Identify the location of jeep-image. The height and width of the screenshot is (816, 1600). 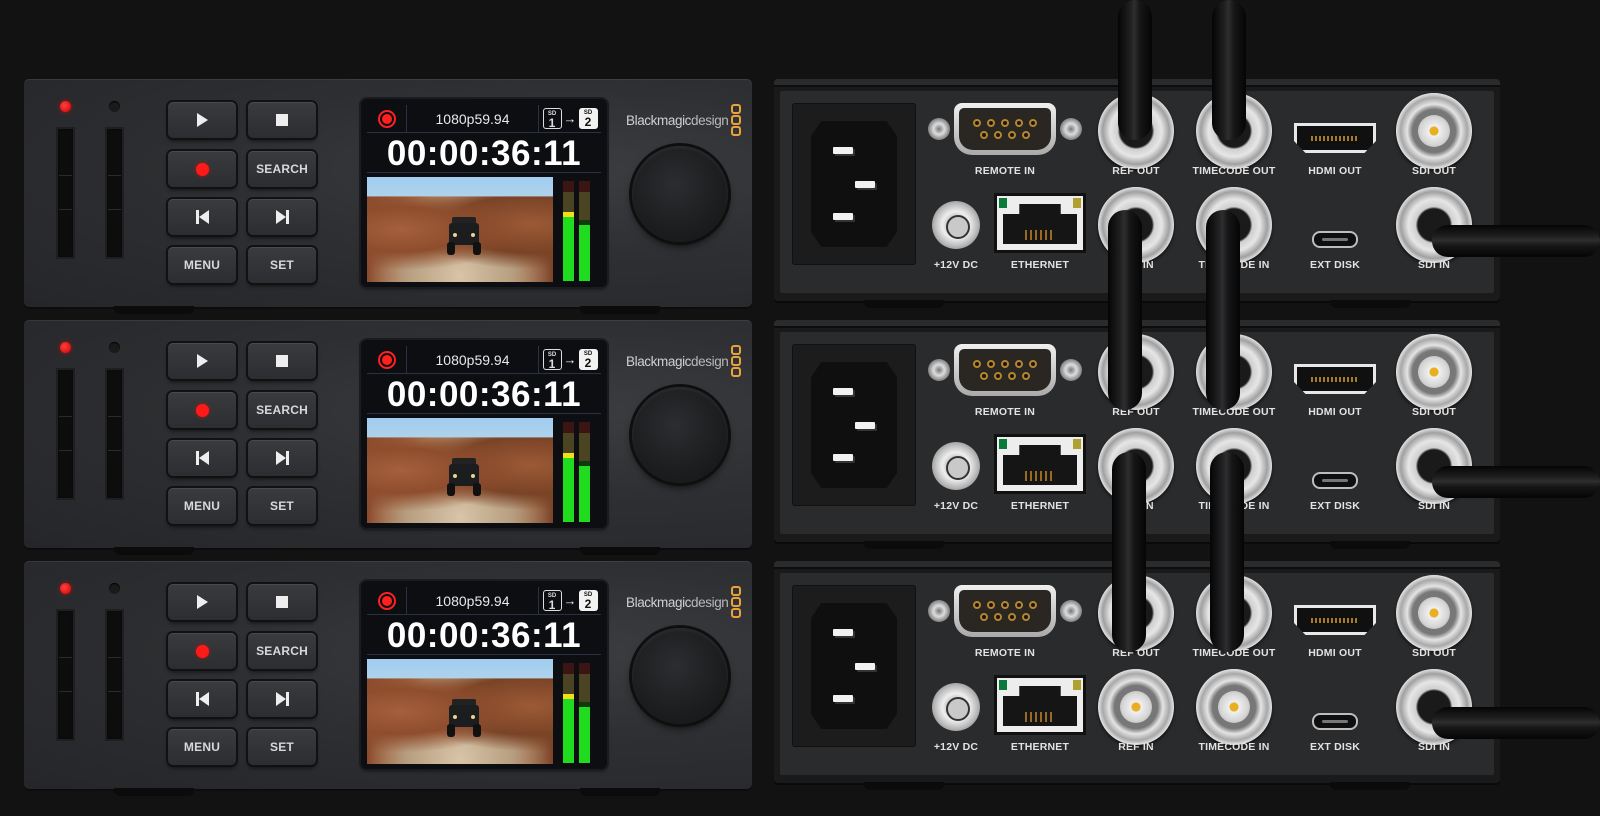
(464, 719).